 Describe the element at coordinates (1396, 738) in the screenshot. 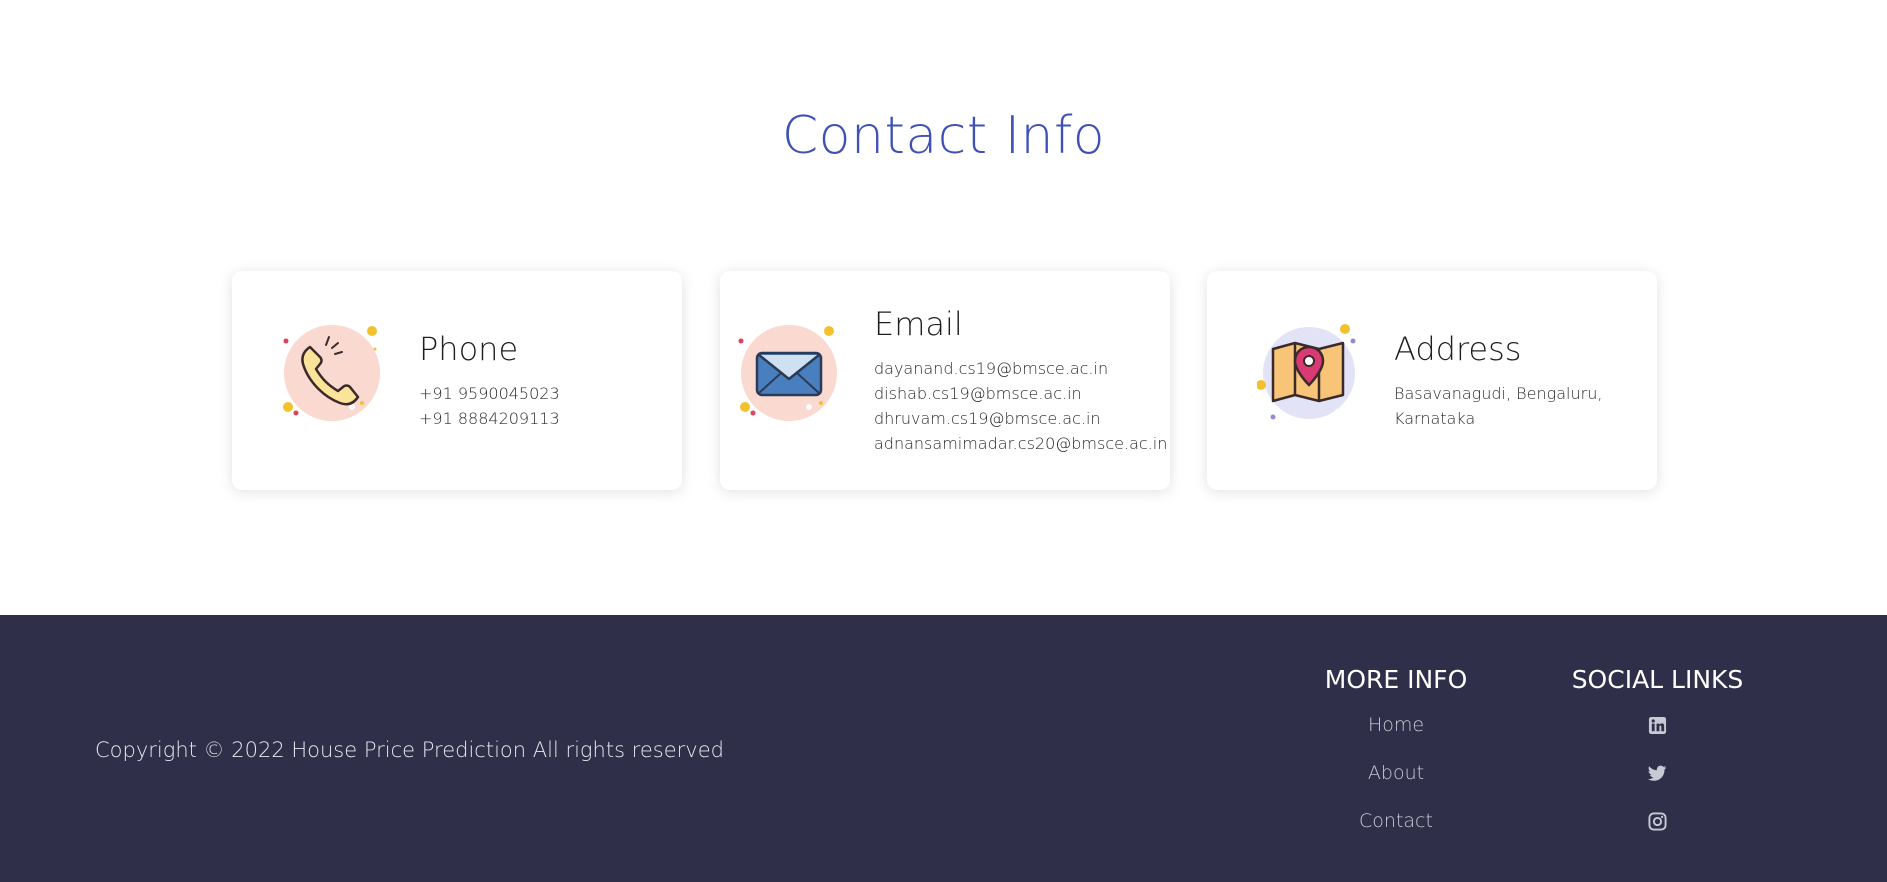

I see `footer-link-home: Home` at that location.